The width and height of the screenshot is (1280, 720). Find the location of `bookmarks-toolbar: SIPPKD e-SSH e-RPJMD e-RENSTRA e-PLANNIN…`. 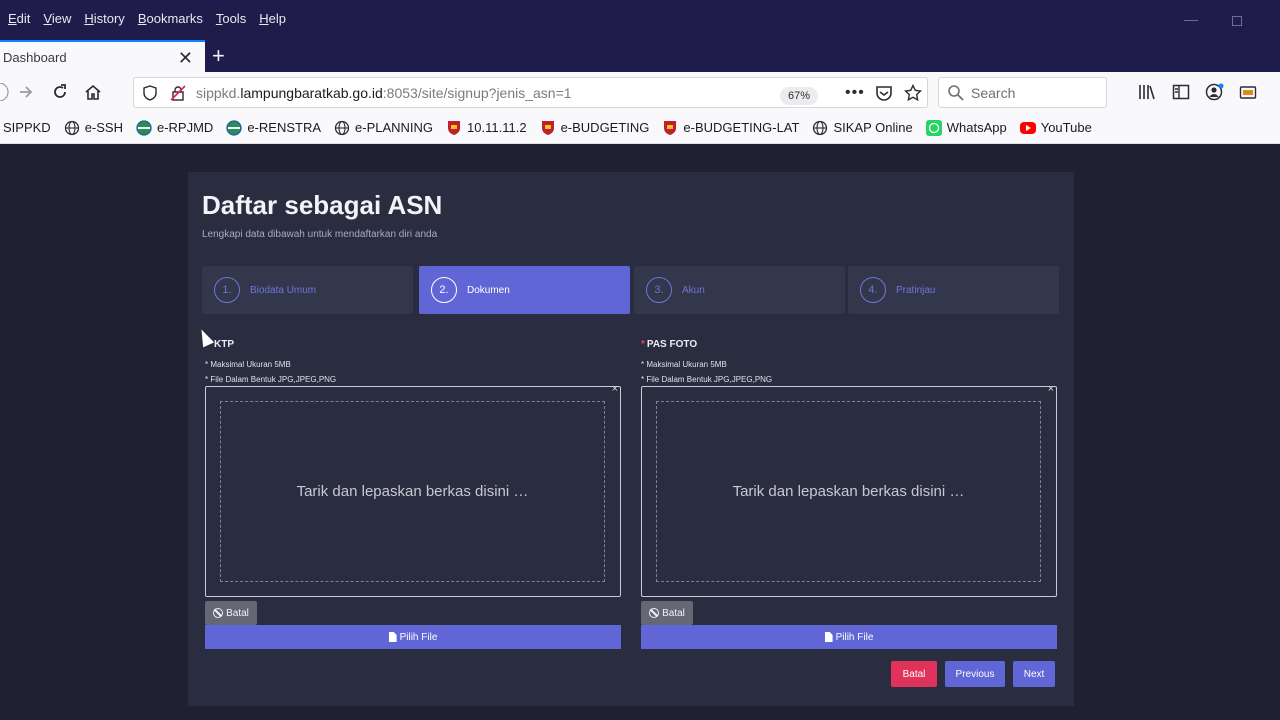

bookmarks-toolbar: SIPPKD e-SSH e-RPJMD e-RENSTRA e-PLANNIN… is located at coordinates (640, 128).